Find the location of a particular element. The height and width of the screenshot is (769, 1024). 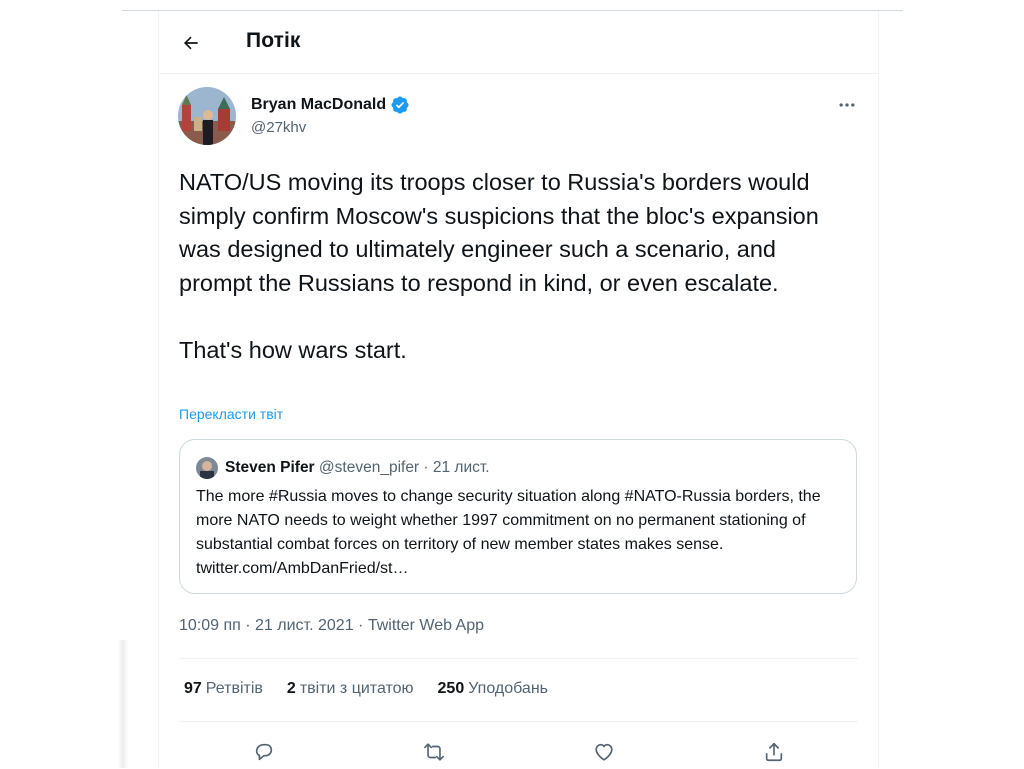

arrow-left-icon is located at coordinates (190, 43).